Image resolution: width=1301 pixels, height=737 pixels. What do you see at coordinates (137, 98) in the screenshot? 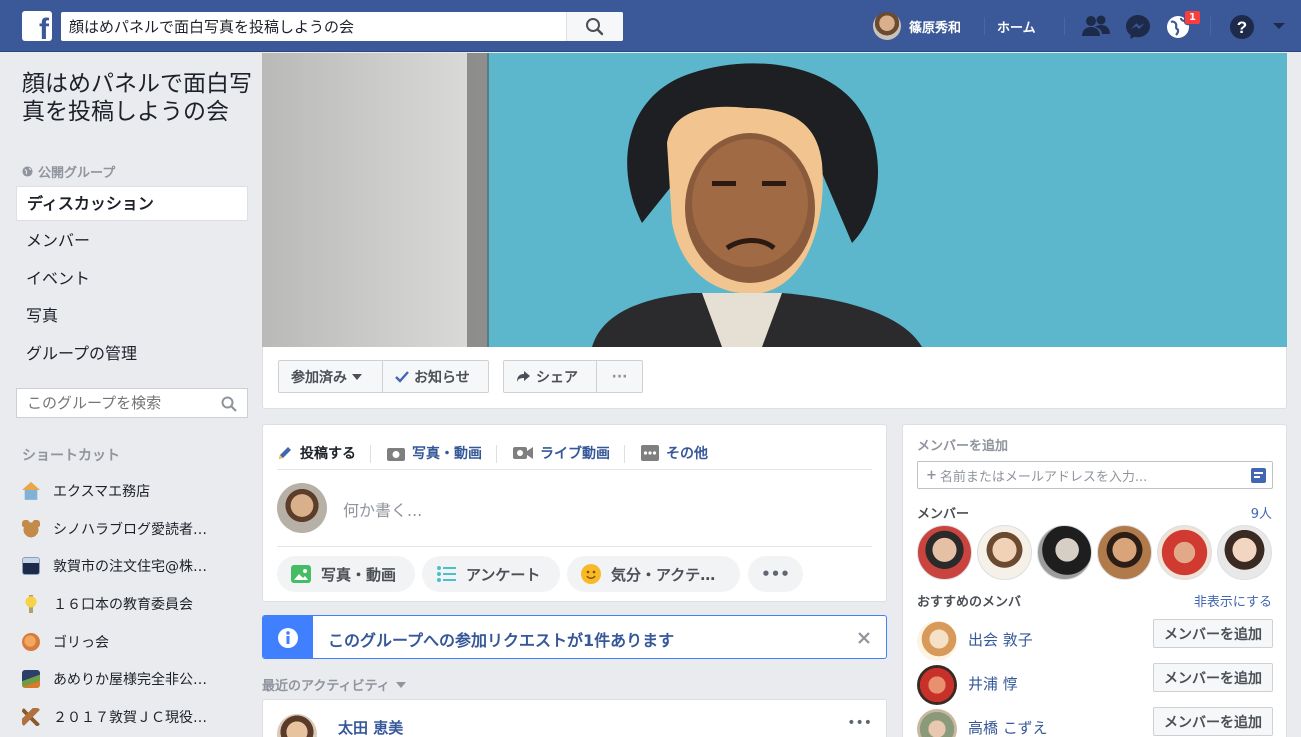
I see `group-title: 顔はめパネルで面白写真を投稿しようの会` at bounding box center [137, 98].